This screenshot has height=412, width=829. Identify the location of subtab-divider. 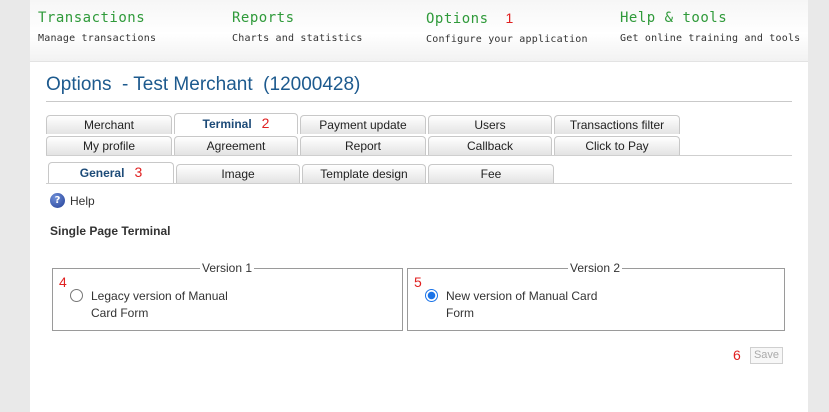
(419, 183).